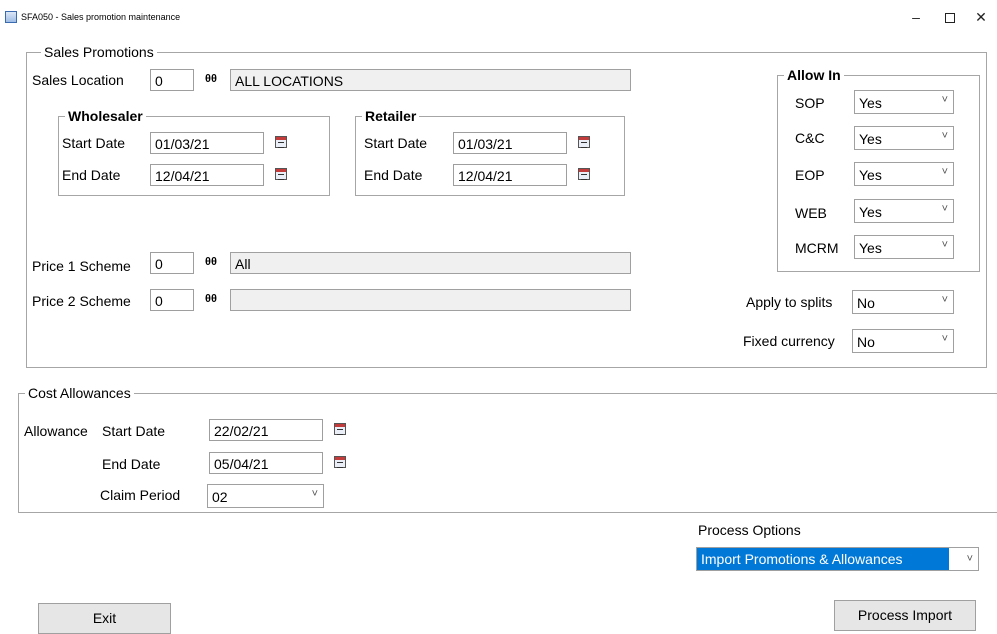  I want to click on price2-lookup-icon: θθ, so click(211, 299).